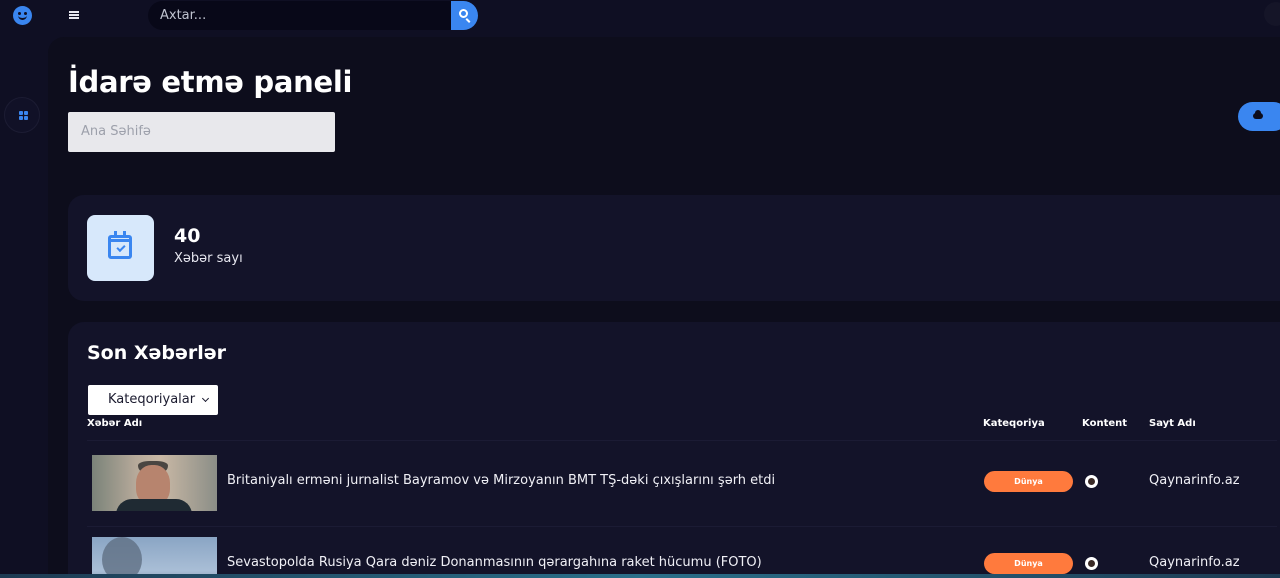  I want to click on search-input, so click(305, 15).